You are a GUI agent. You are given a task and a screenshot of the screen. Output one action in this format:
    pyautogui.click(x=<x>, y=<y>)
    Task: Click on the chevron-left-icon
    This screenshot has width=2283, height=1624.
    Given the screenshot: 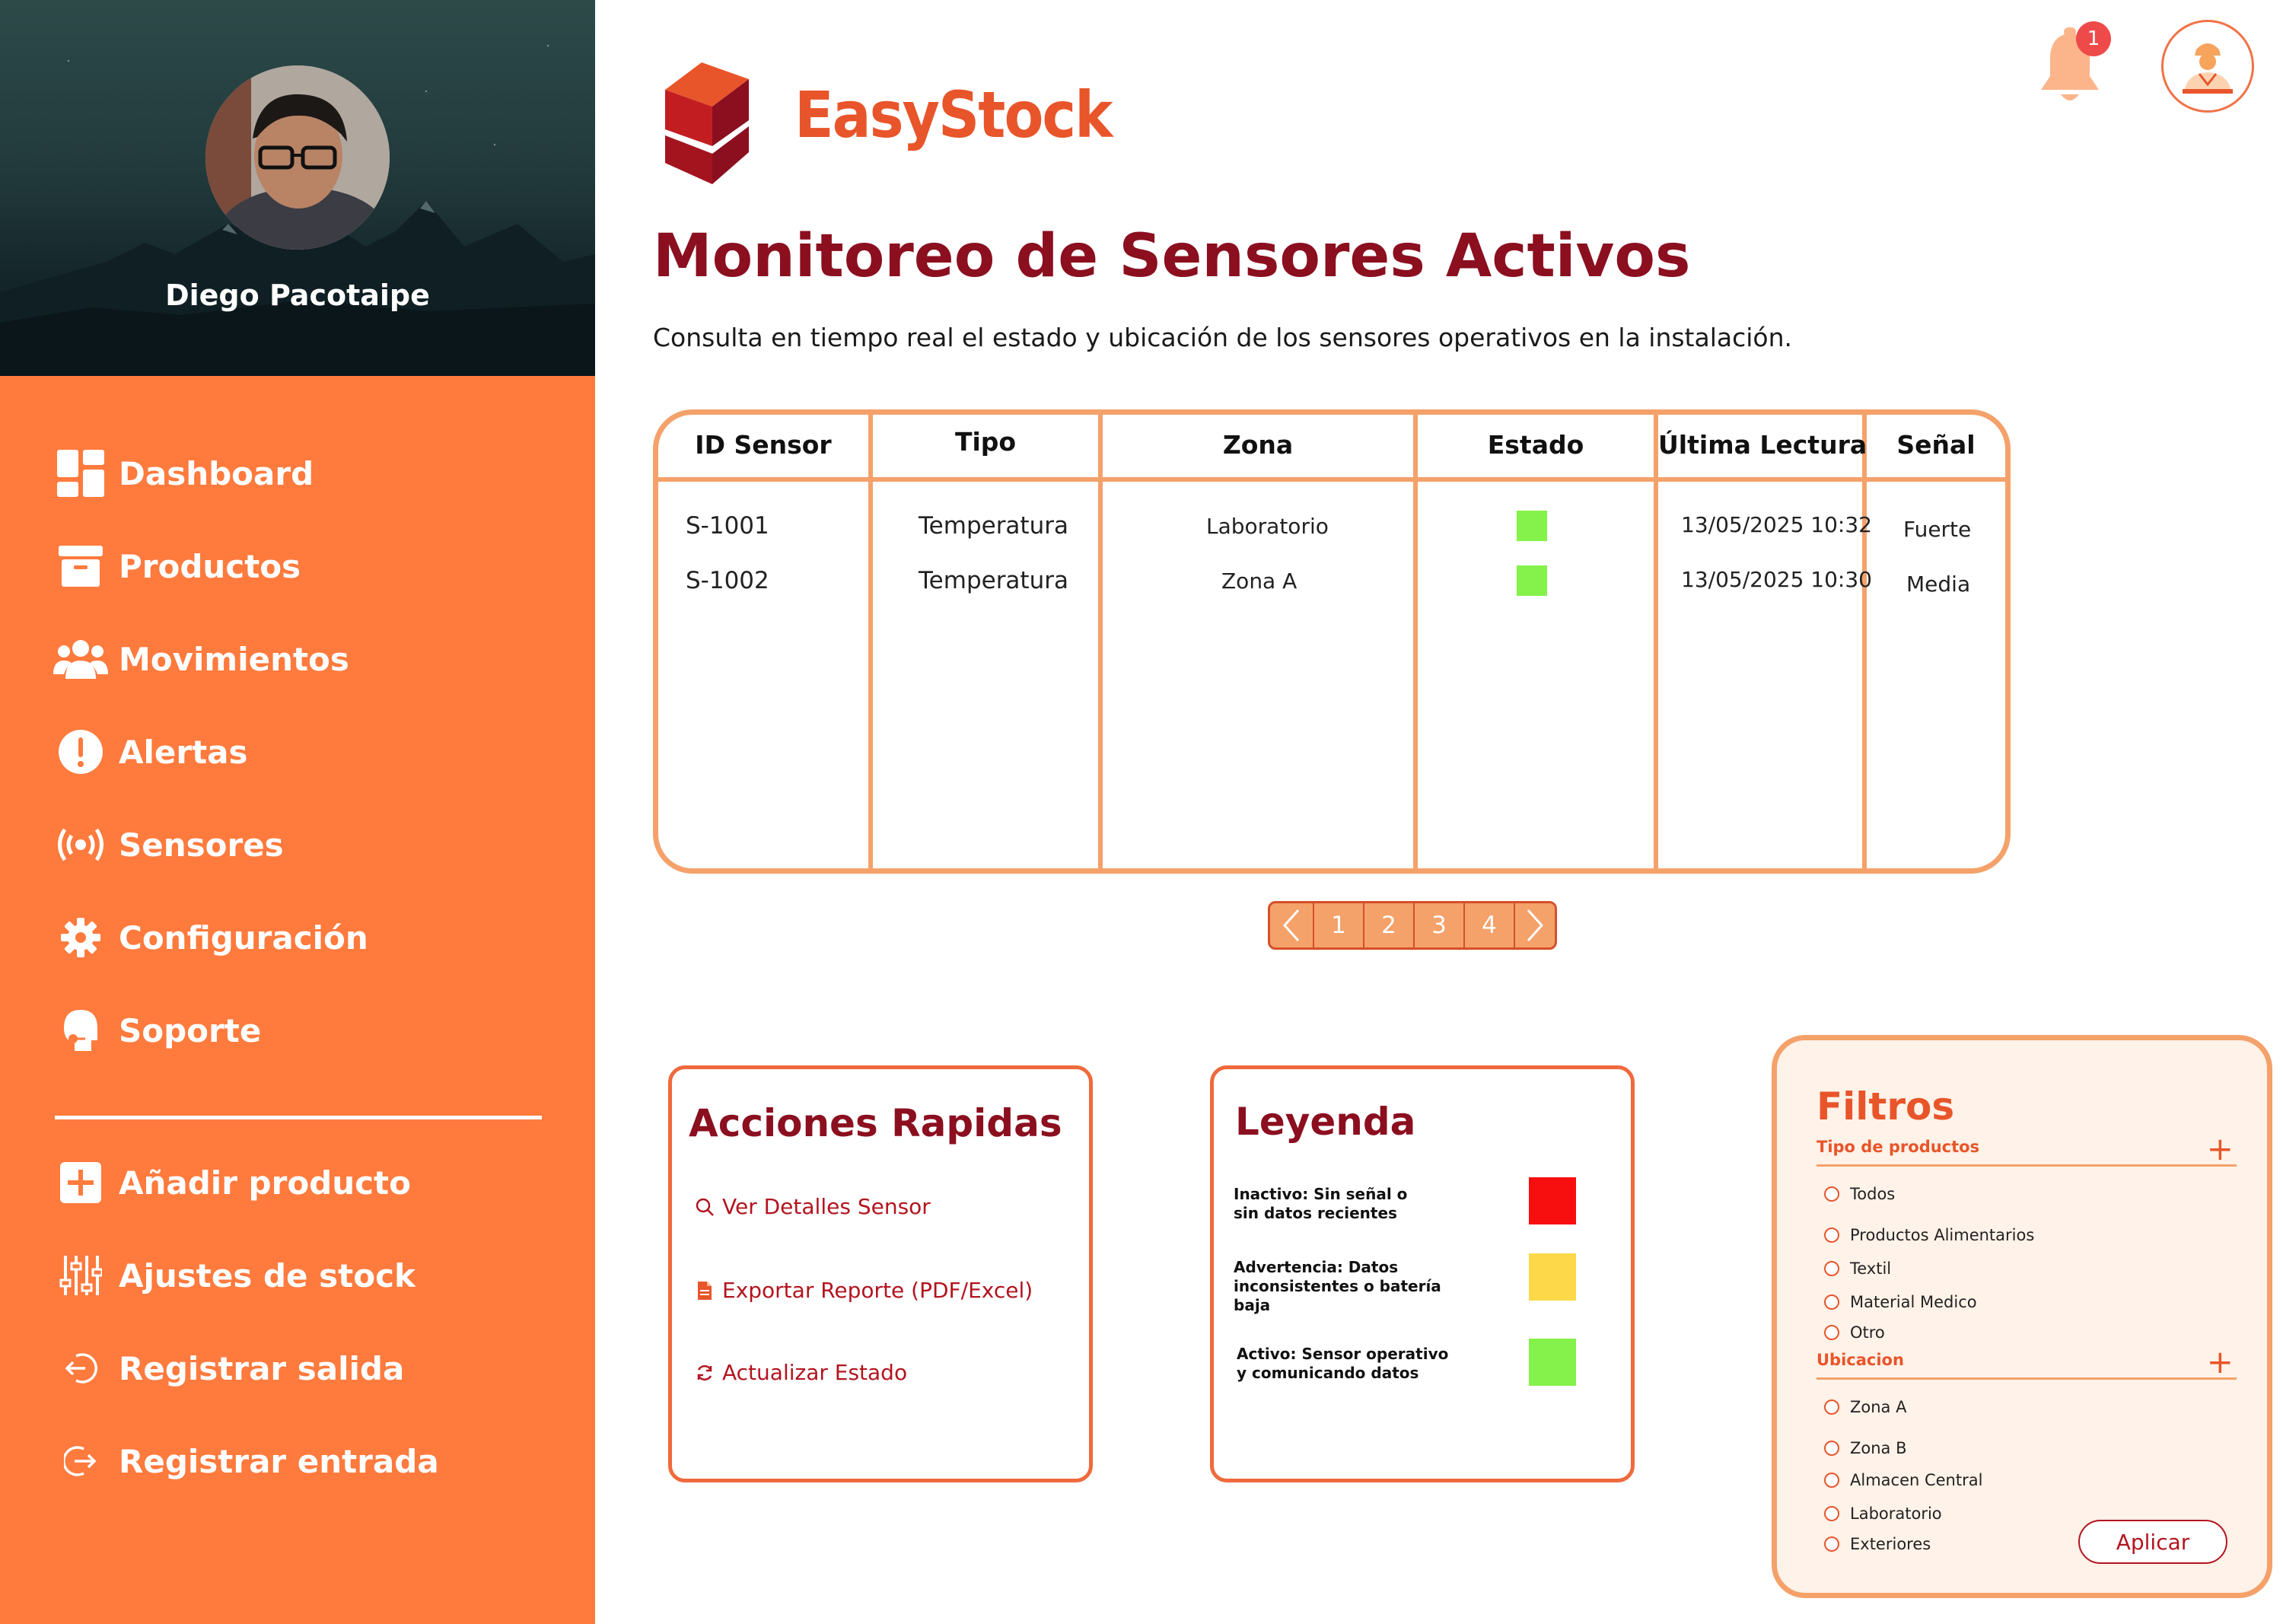 What is the action you would take?
    pyautogui.click(x=1291, y=925)
    